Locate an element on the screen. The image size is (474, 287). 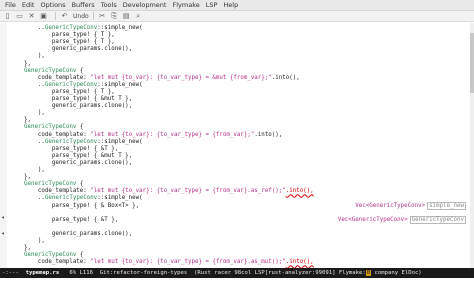
git-branch: Git:refactor-foreign-types is located at coordinates (144, 273).